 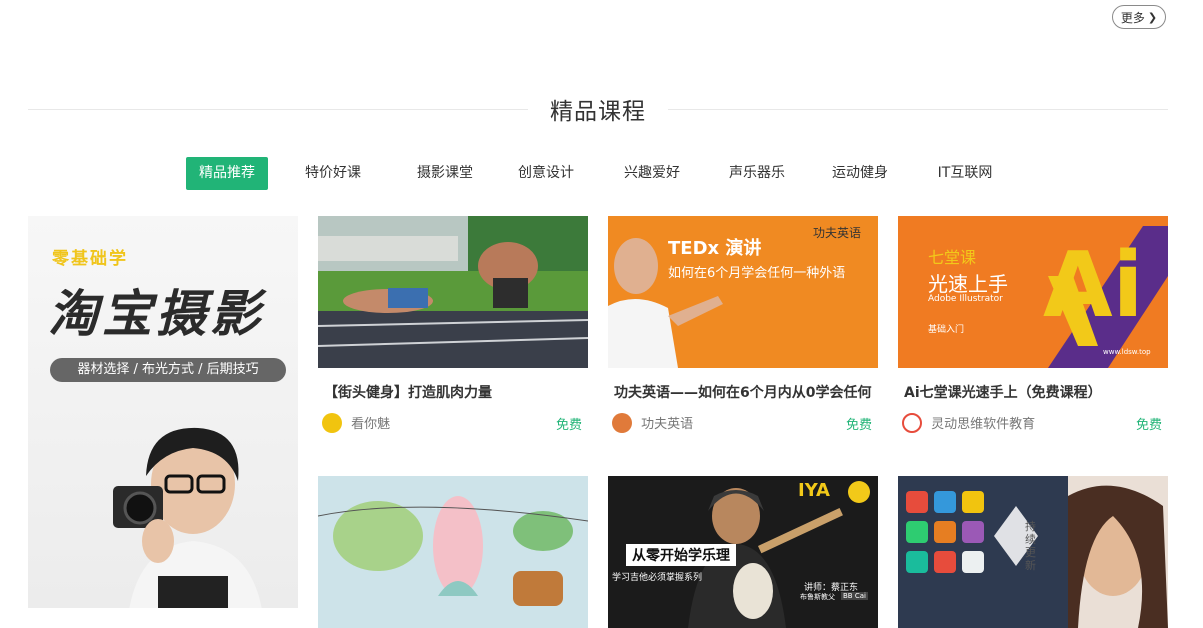 I want to click on thumb-heading: TEDx 演讲, so click(x=715, y=248).